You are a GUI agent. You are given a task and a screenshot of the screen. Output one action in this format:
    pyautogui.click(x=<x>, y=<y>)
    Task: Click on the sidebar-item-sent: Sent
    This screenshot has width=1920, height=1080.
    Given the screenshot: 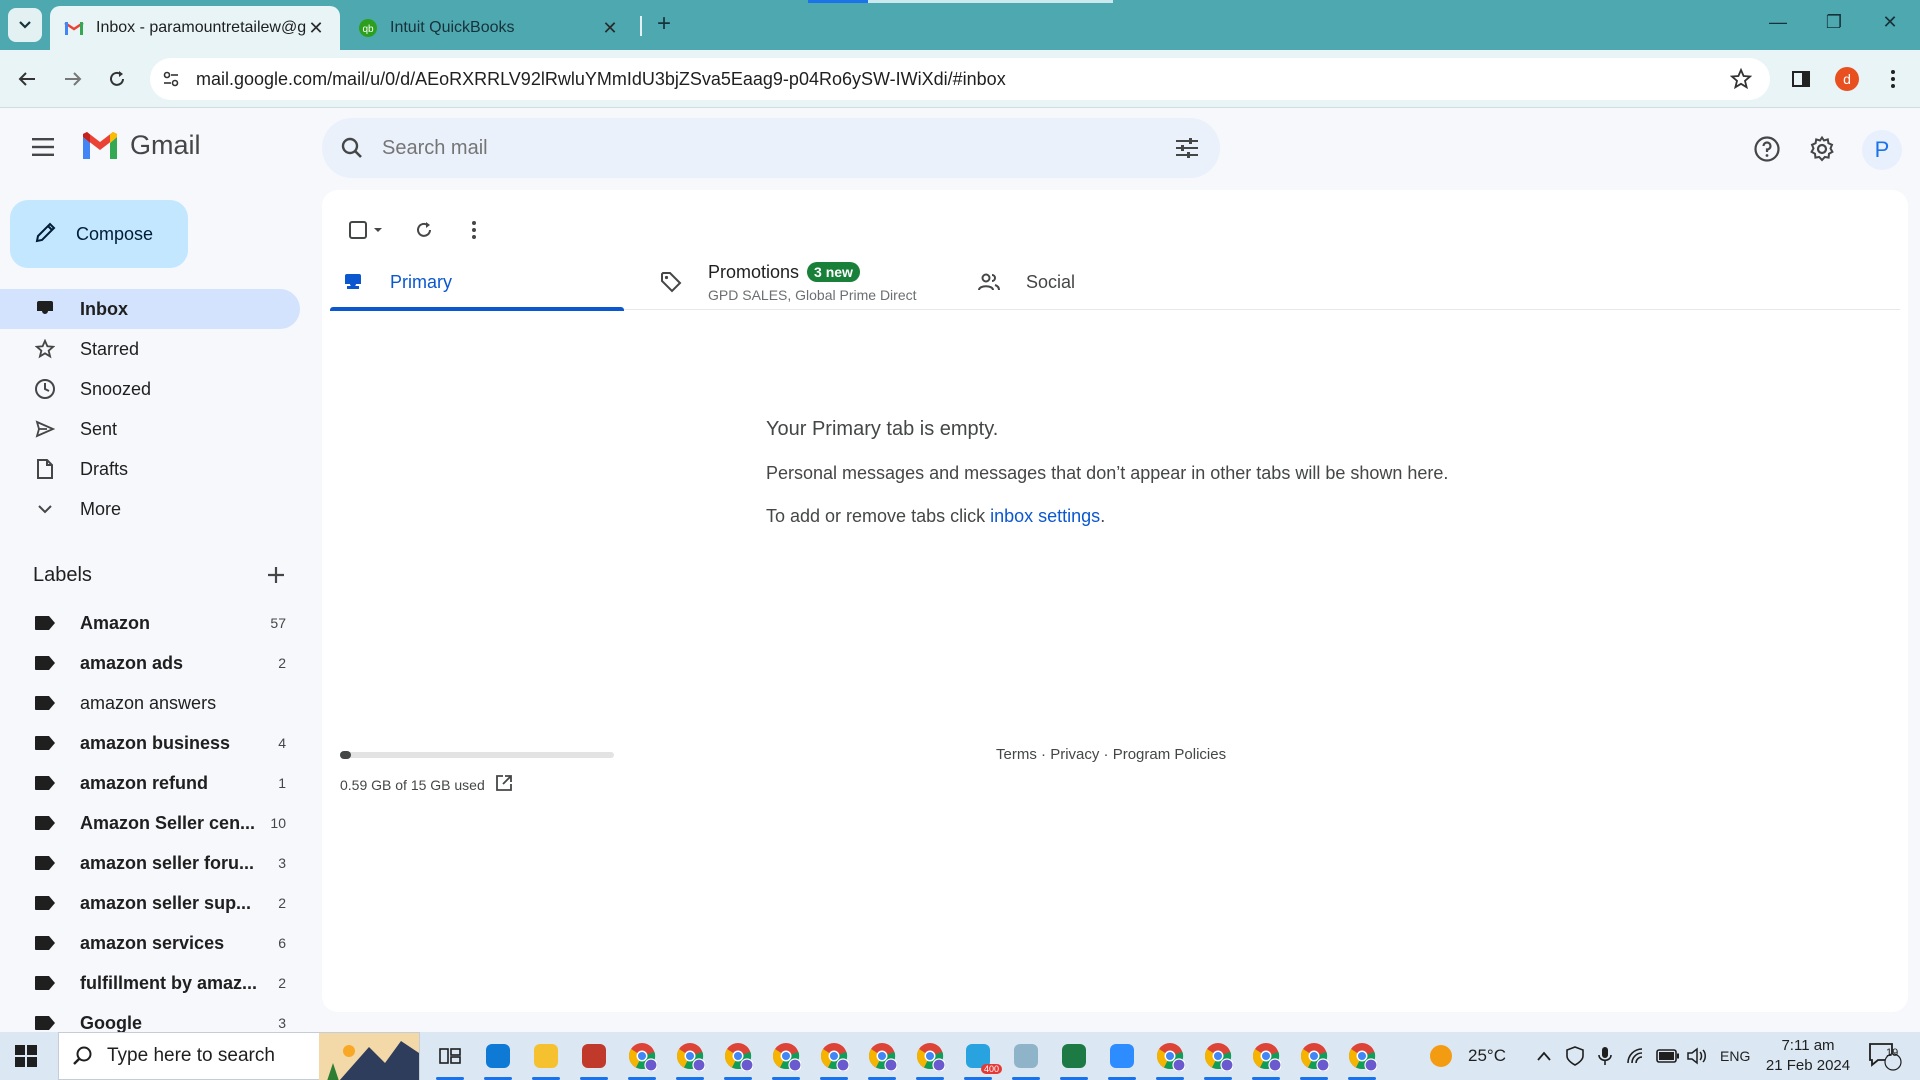 What is the action you would take?
    pyautogui.click(x=150, y=429)
    